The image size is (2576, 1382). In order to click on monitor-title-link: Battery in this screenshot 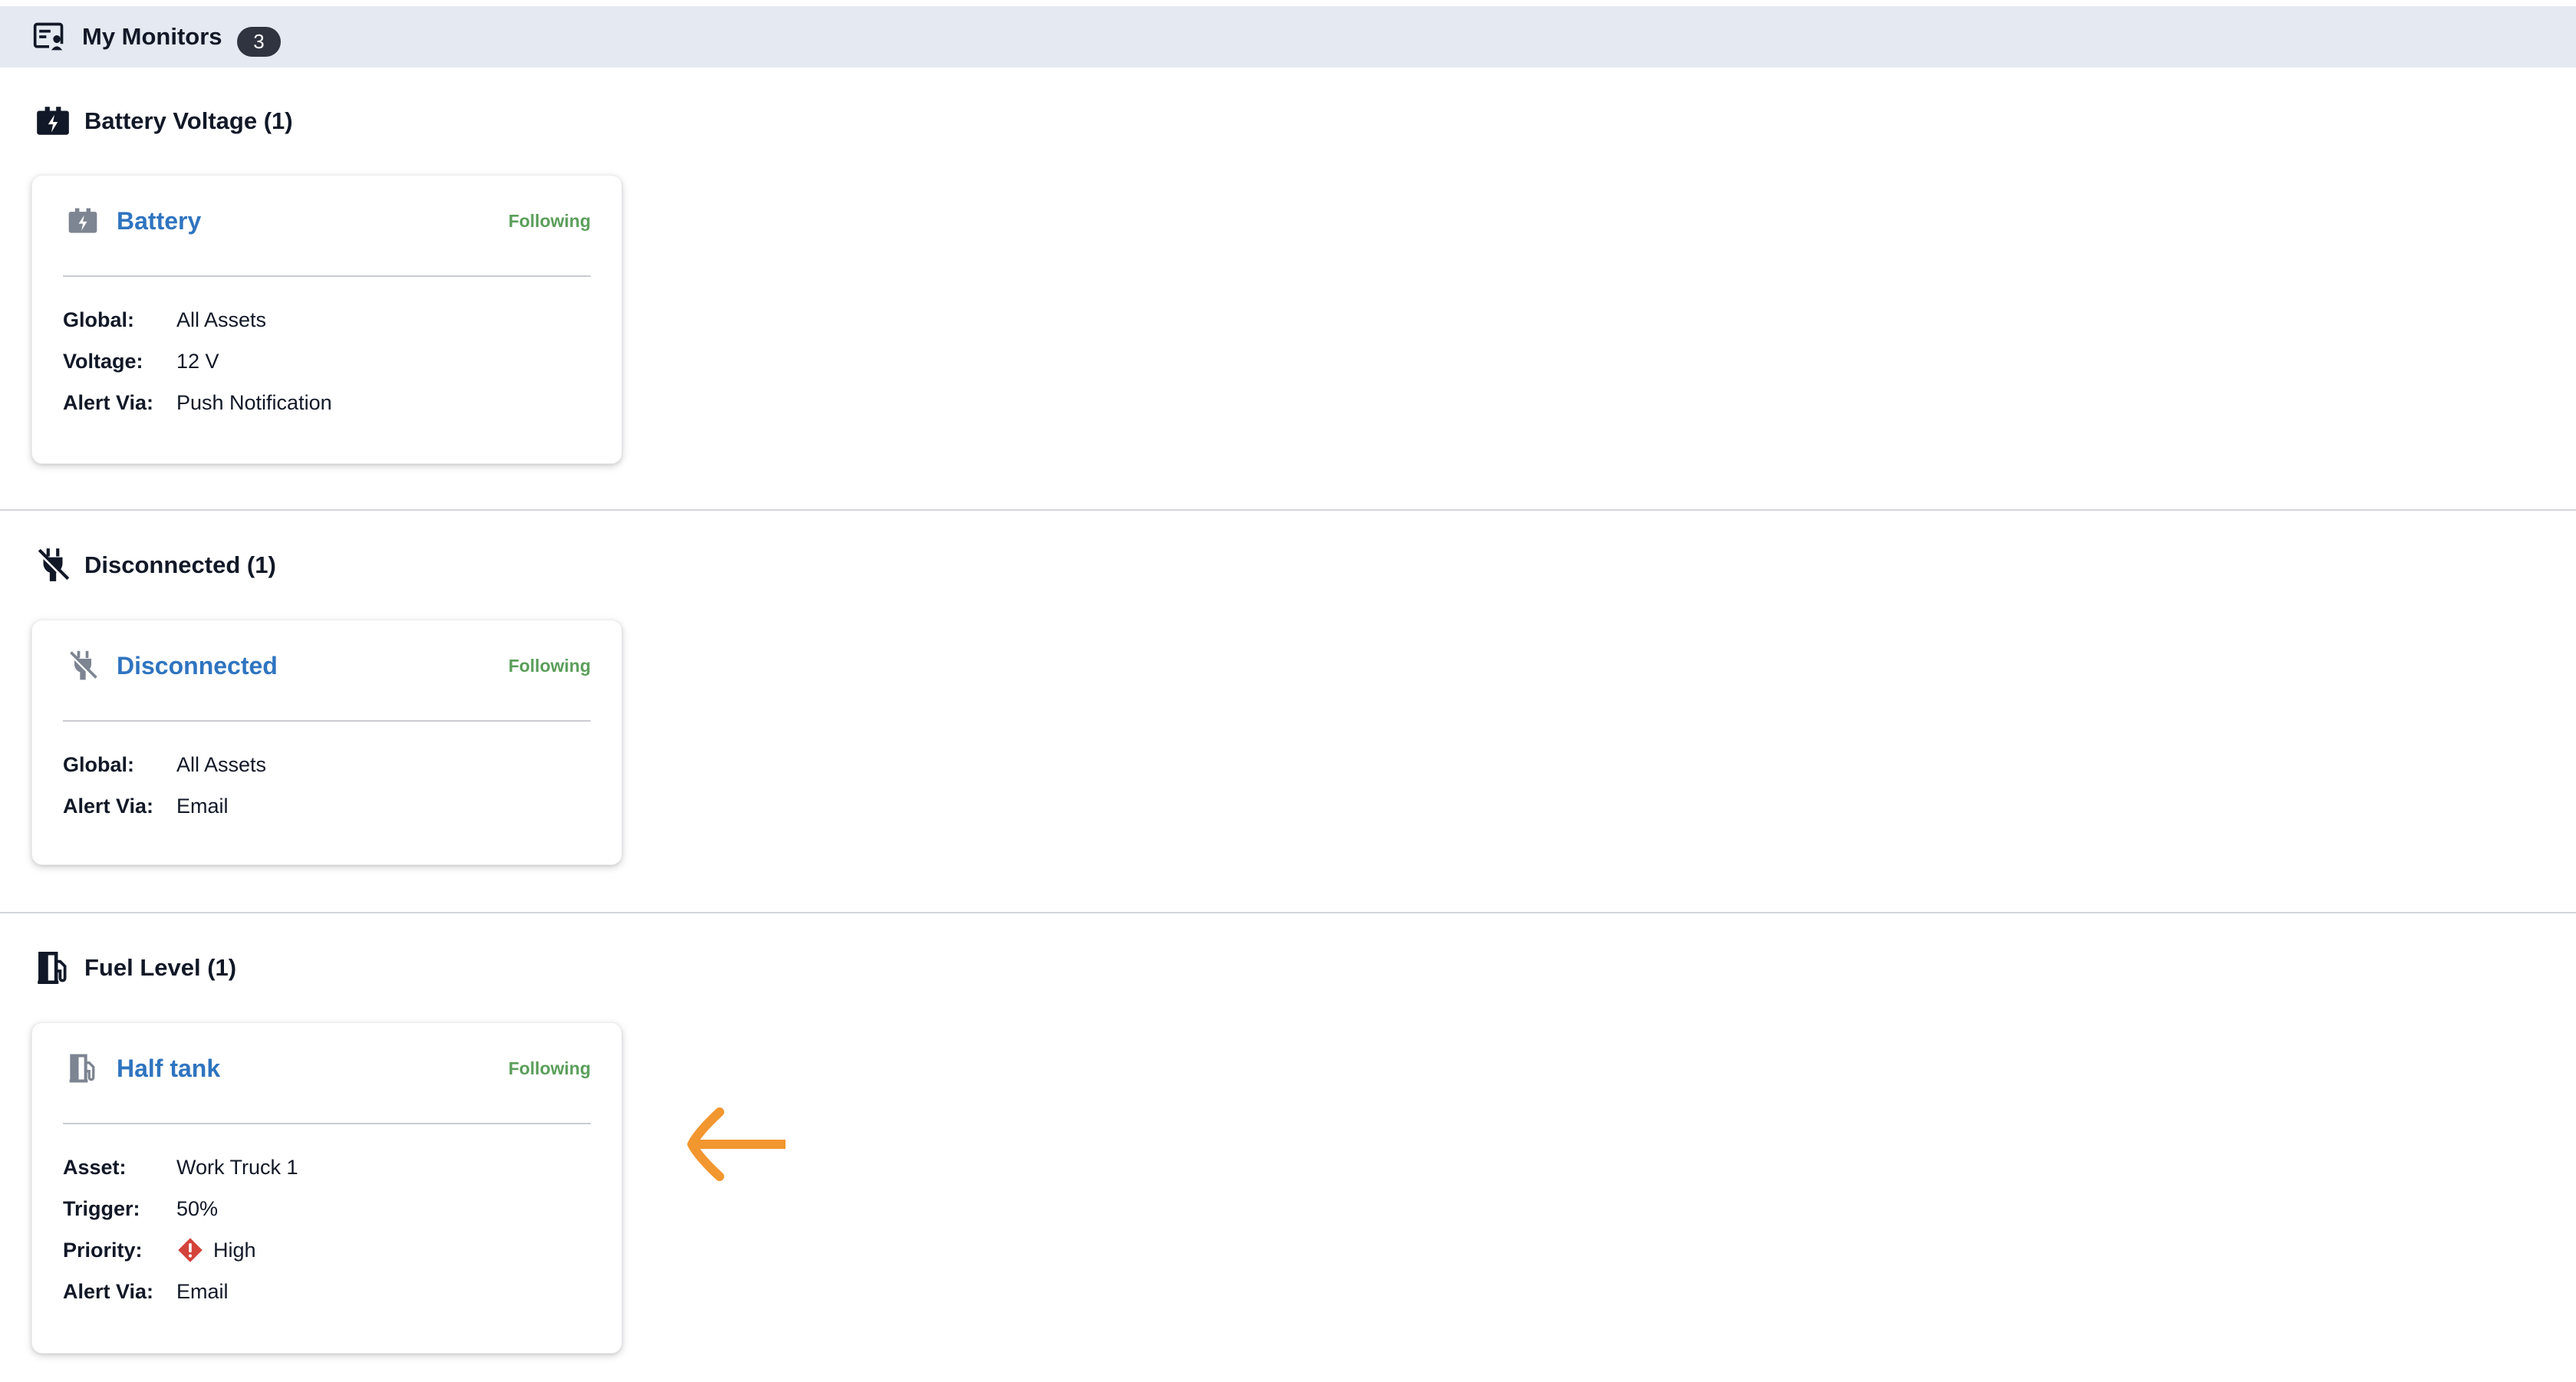, I will do `click(159, 221)`.